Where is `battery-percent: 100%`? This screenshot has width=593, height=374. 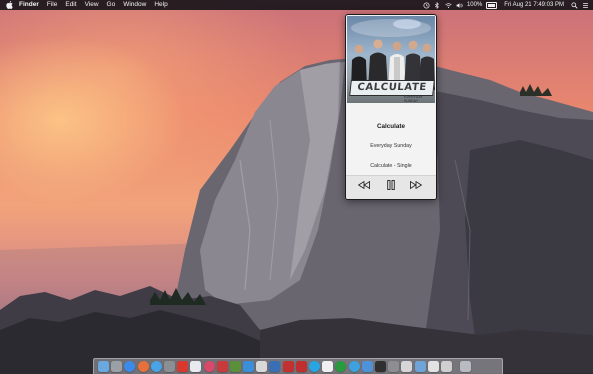
battery-percent: 100% is located at coordinates (474, 5).